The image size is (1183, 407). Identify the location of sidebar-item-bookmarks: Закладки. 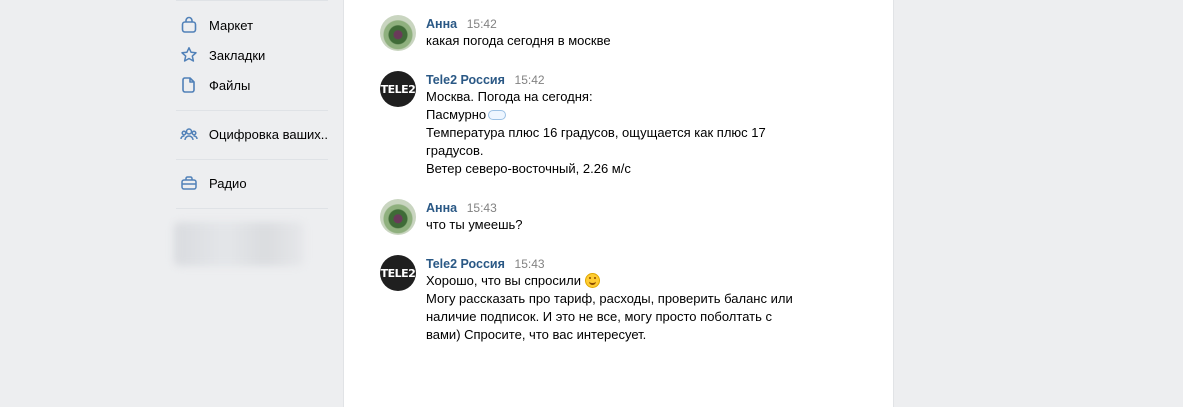
(252, 55).